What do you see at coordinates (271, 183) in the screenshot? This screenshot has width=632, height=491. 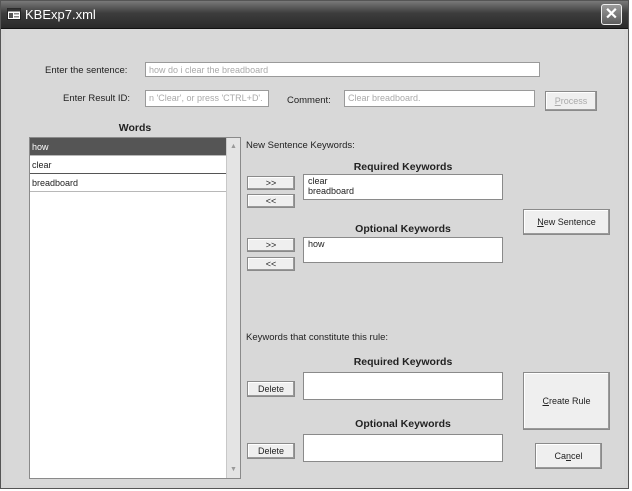 I see `add-required-button: >>` at bounding box center [271, 183].